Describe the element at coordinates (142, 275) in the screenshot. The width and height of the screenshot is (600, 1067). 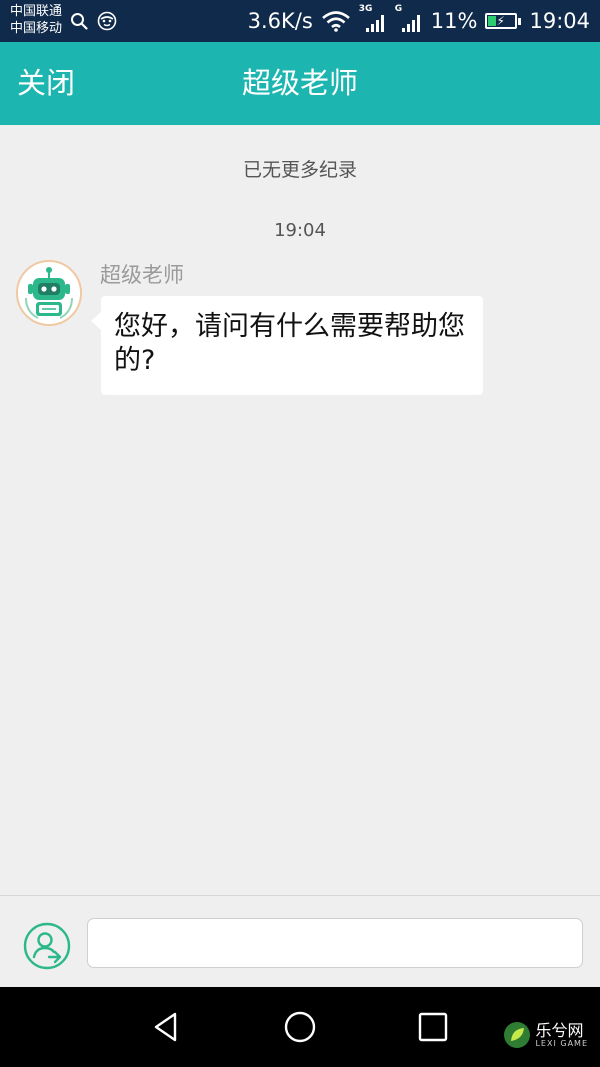
I see `sender-name: 超级老师` at that location.